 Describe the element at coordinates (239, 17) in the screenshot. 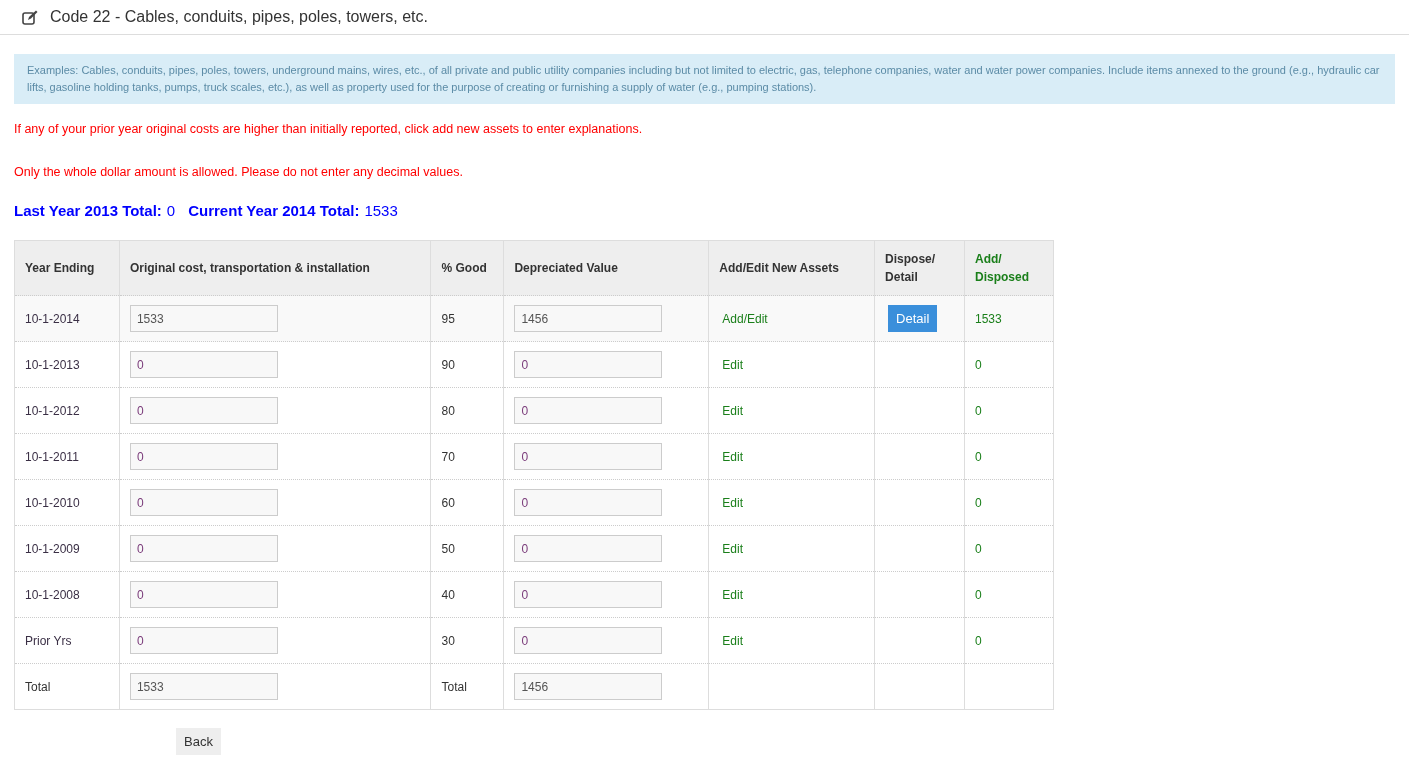

I see `page-title: Code 22 - Cables, conduits, pipes, poles, towers, etc.` at that location.